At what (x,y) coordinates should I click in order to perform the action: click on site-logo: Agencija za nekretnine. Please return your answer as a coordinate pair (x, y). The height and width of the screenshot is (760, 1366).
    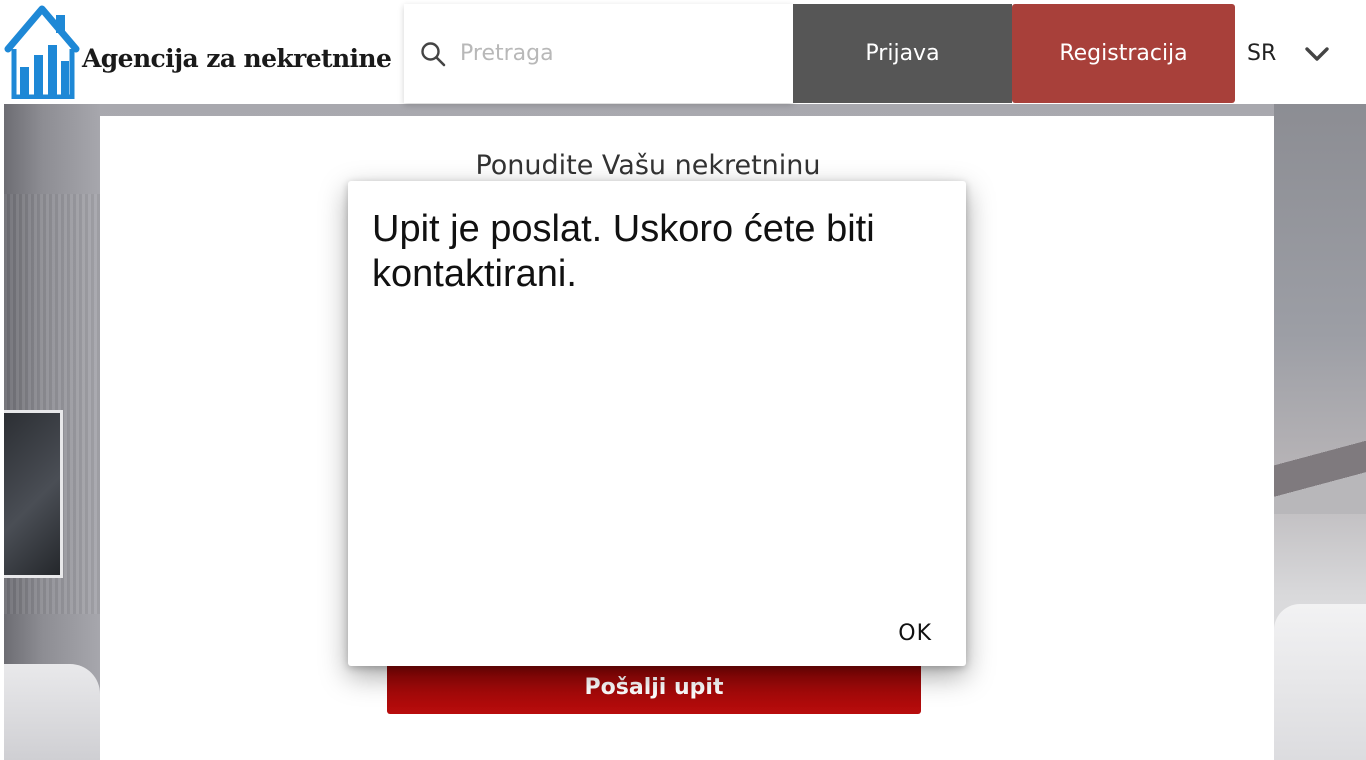
    Looking at the image, I should click on (204, 52).